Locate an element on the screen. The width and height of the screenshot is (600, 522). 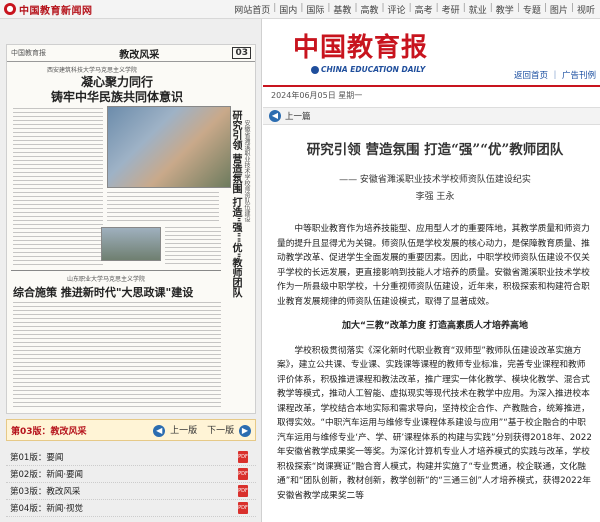
nav-kaoyan: 考研 is located at coordinates (451, 9).